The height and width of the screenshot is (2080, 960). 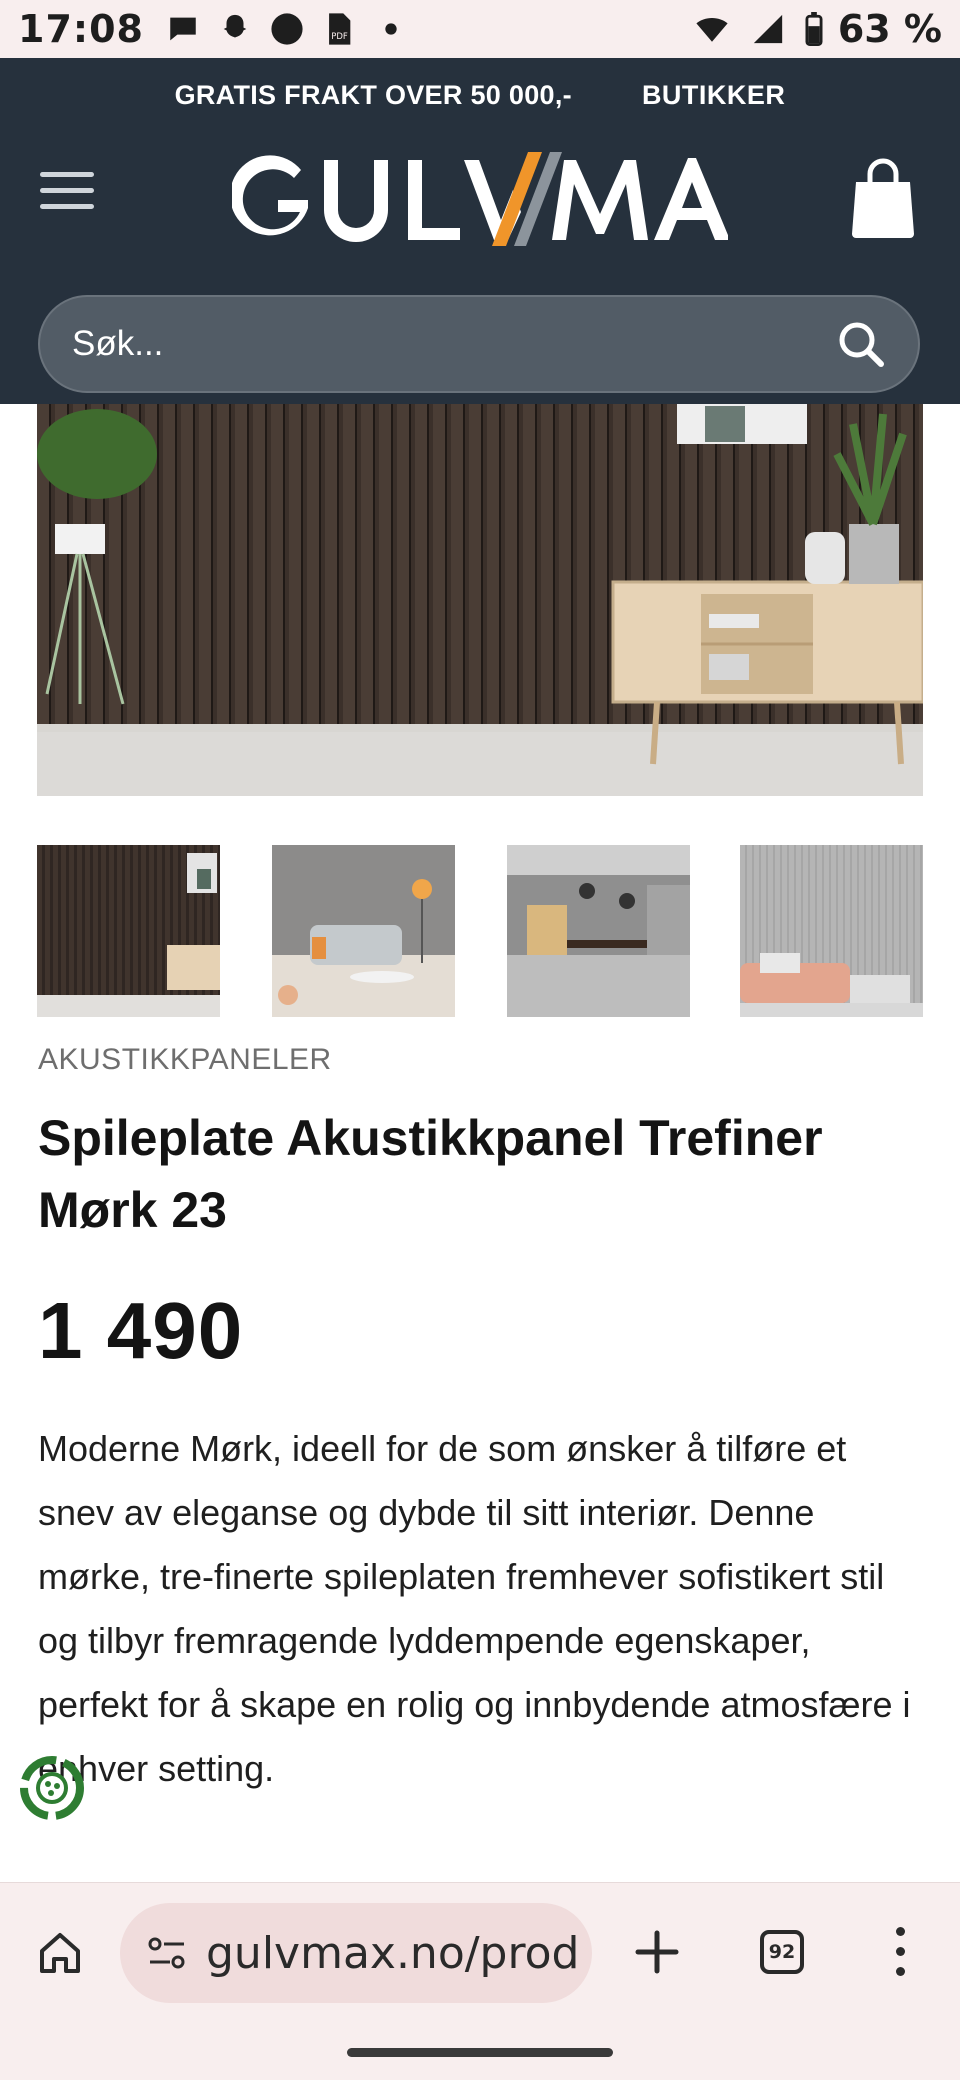 I want to click on battery-icon, so click(x=814, y=29).